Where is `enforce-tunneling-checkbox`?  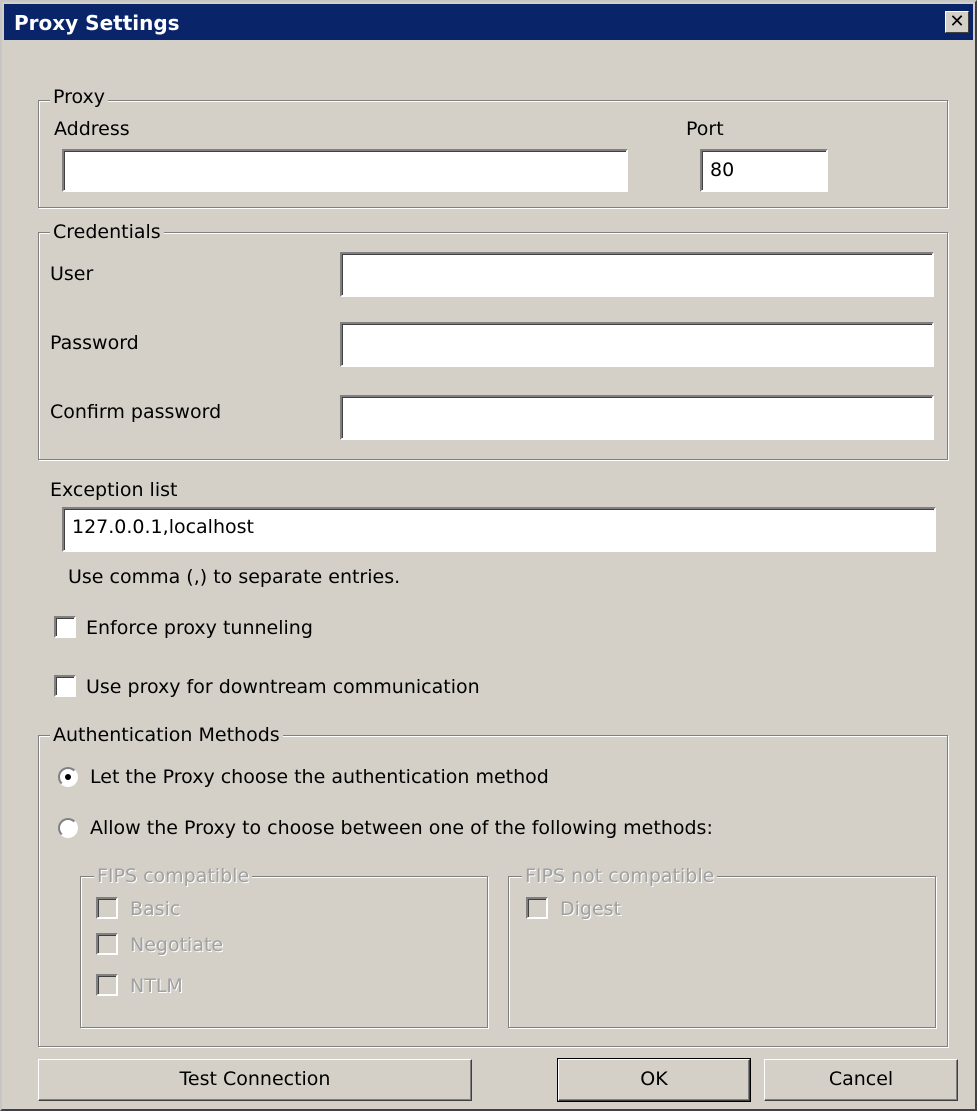
enforce-tunneling-checkbox is located at coordinates (65, 627).